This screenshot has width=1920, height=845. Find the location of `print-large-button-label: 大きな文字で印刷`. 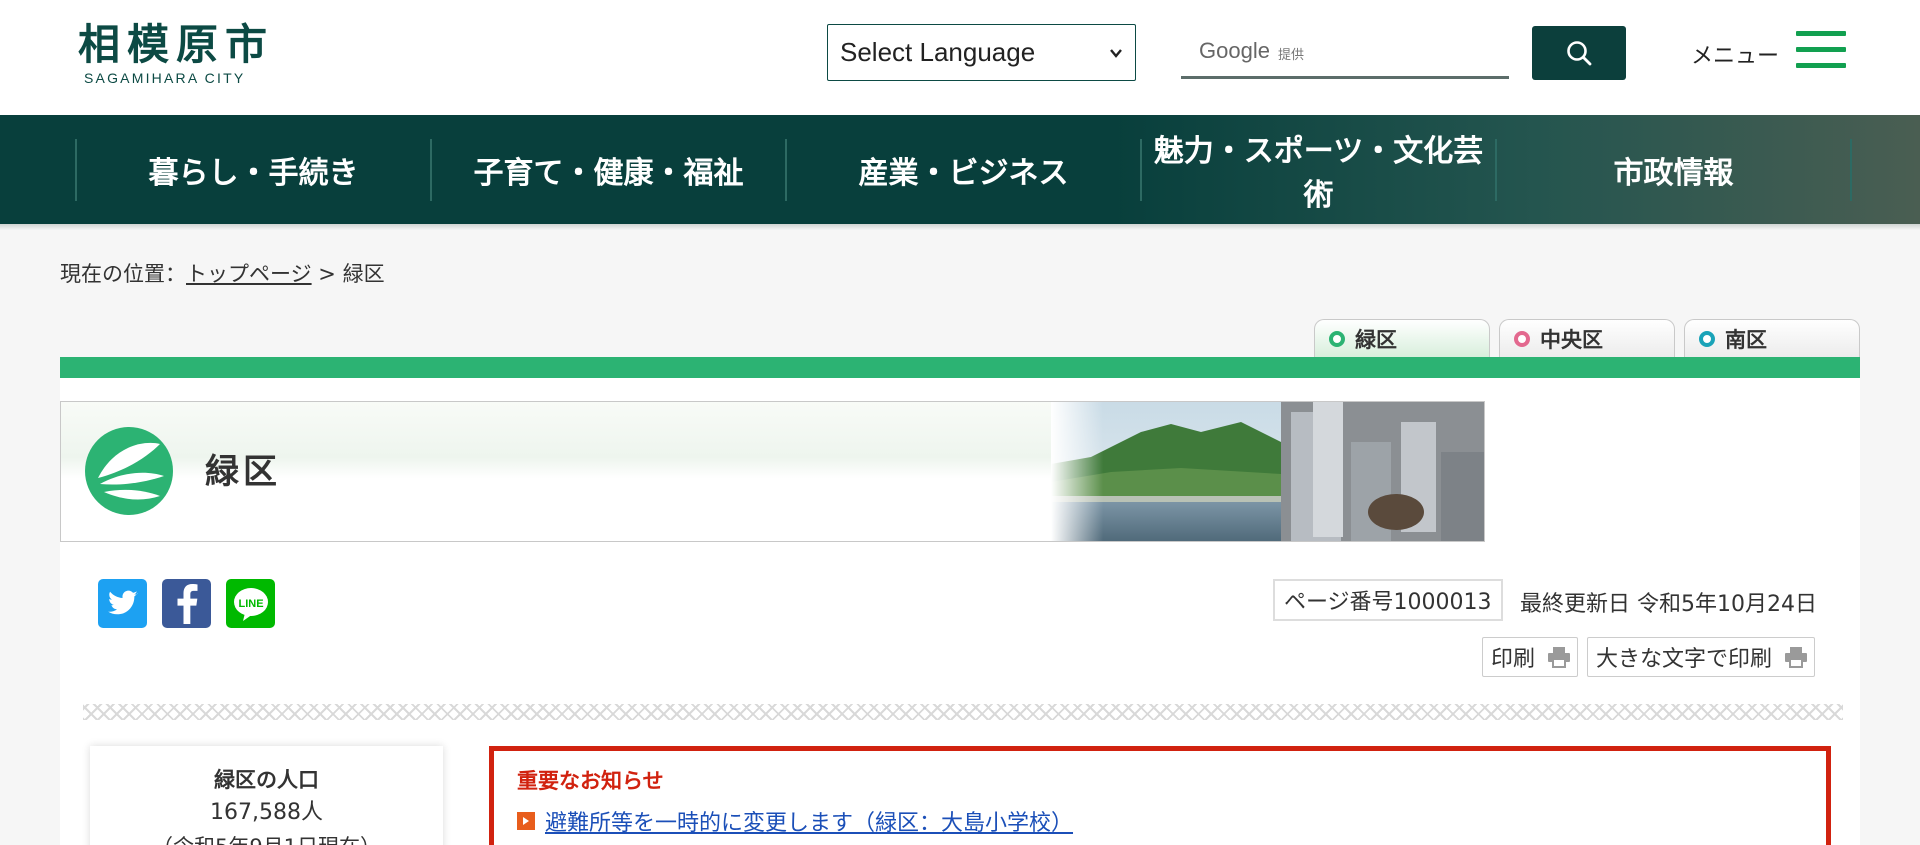

print-large-button-label: 大きな文字で印刷 is located at coordinates (1684, 659).